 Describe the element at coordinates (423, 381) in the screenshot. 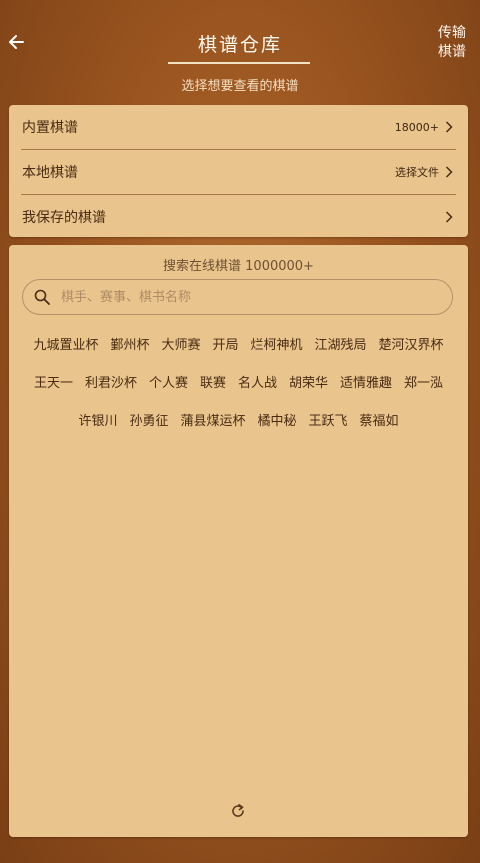

I see `tag-zheng-yihong: 郑一泓` at that location.